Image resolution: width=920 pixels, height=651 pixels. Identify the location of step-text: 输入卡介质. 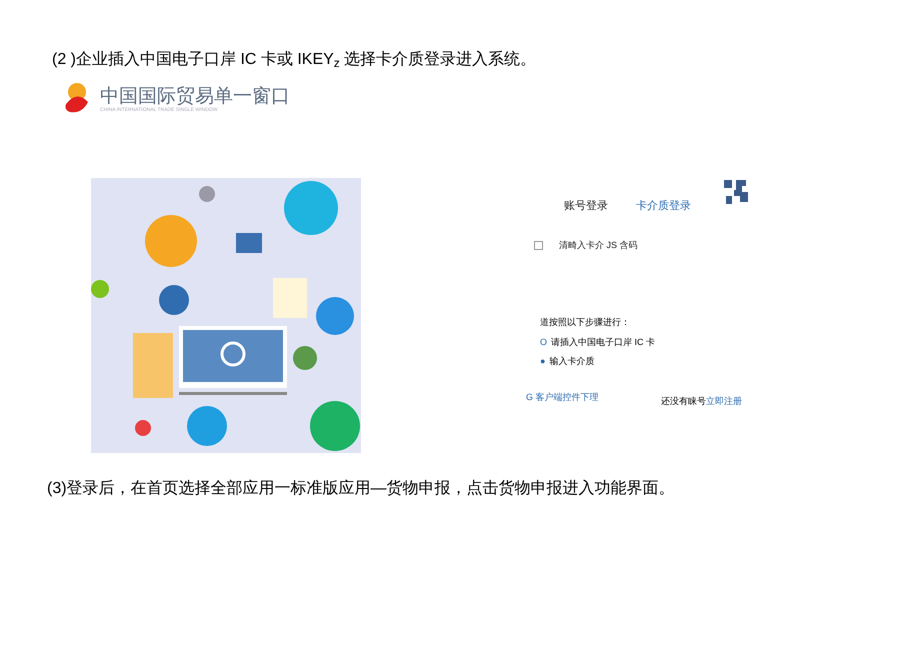
(571, 361).